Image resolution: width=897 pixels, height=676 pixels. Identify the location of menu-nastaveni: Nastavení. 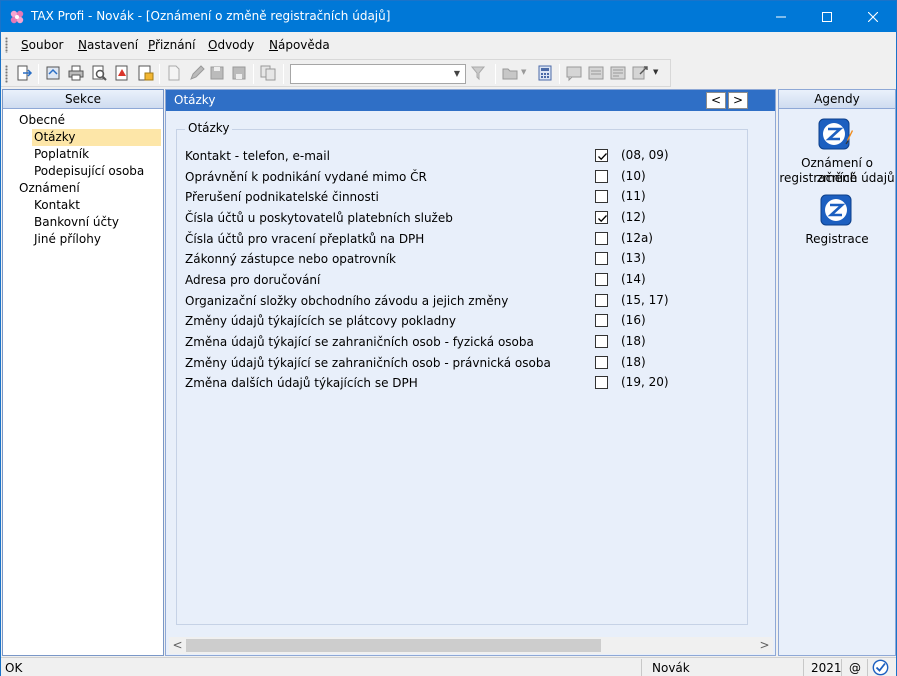
(108, 45).